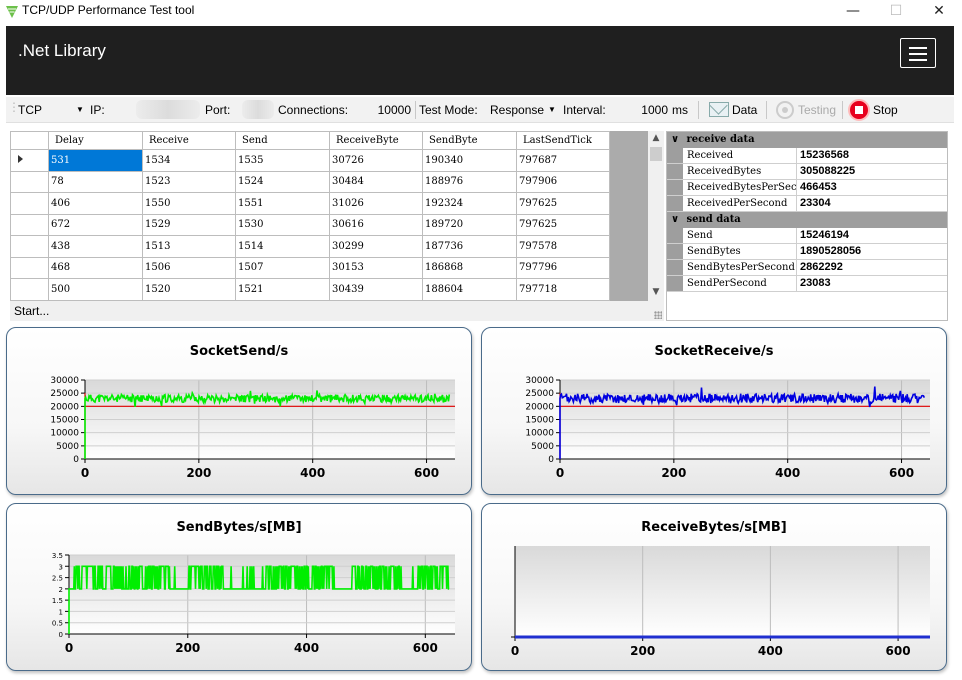  Describe the element at coordinates (563, 246) in the screenshot. I see `table-cell: 797578` at that location.